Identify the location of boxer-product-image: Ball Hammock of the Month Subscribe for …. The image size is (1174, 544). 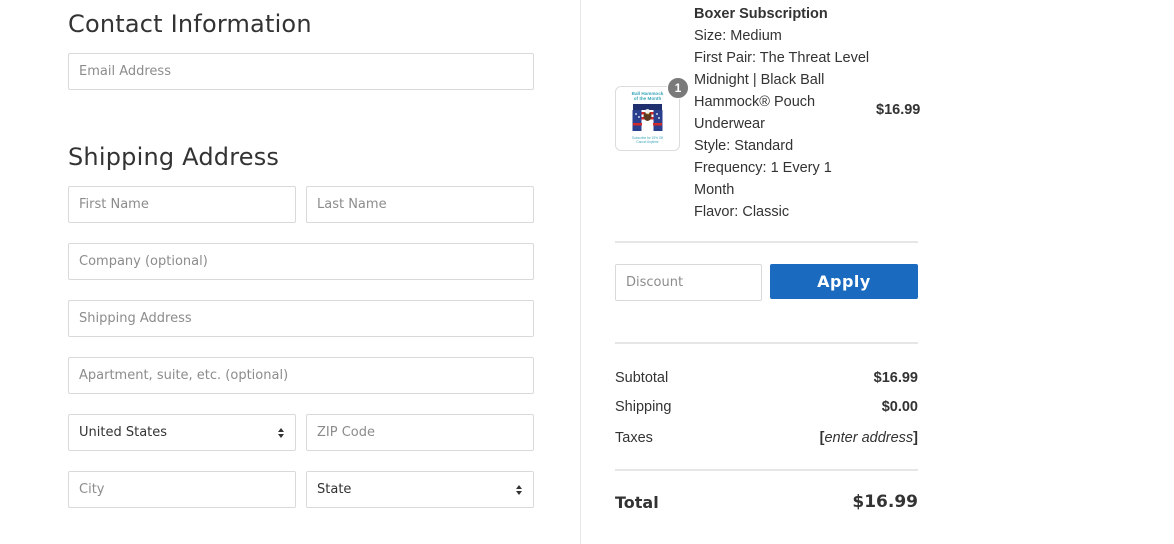
(648, 117).